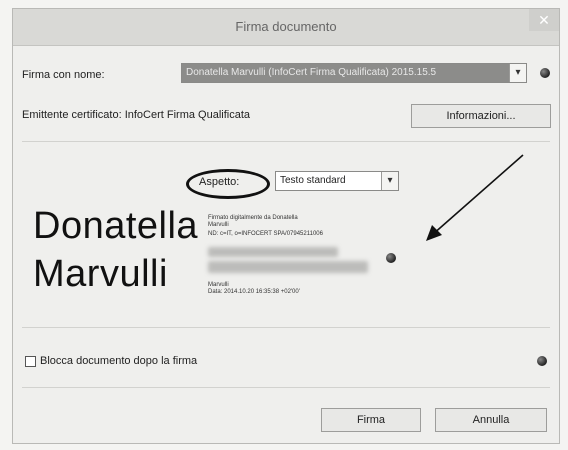  Describe the element at coordinates (254, 292) in the screenshot. I see `signature-detail-line5: Data: 2014.10.20 16:35:38 +02'00'` at that location.